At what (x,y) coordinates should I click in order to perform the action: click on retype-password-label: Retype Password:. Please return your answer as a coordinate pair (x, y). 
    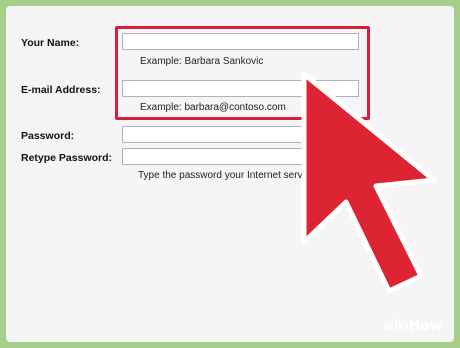
    Looking at the image, I should click on (67, 158).